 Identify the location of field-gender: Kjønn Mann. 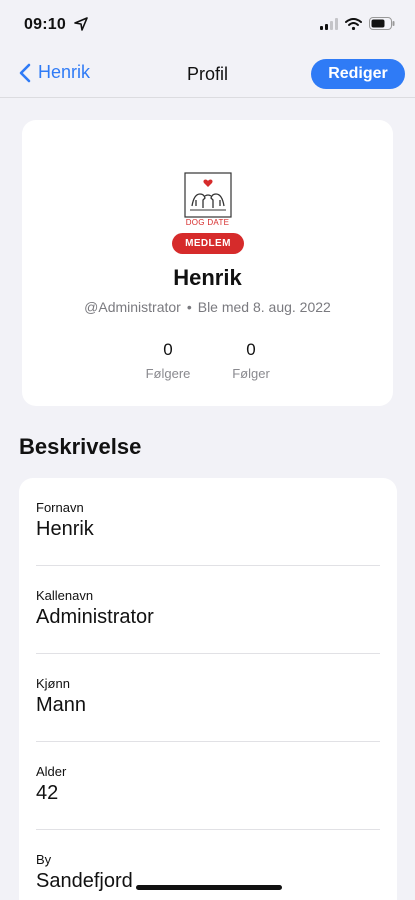
(208, 698).